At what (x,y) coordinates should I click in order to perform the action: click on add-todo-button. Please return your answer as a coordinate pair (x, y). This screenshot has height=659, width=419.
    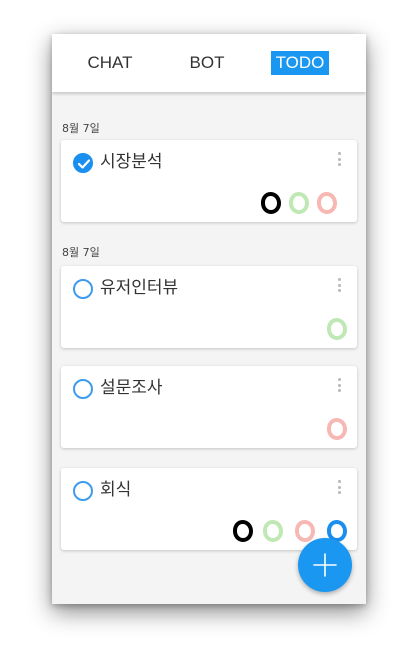
    Looking at the image, I should click on (325, 565).